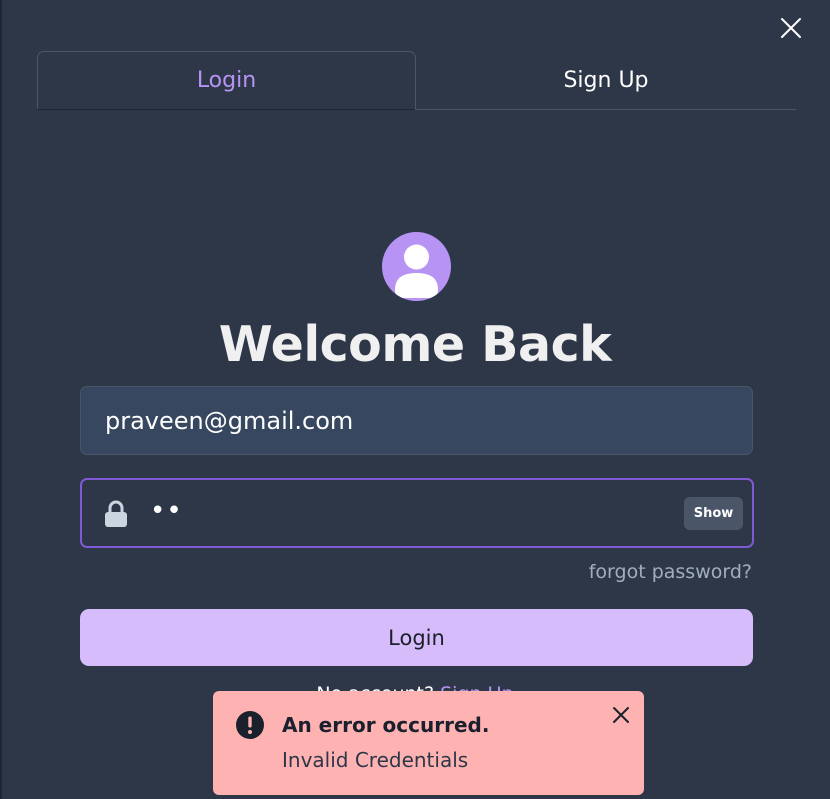 This screenshot has height=799, width=830. Describe the element at coordinates (229, 420) in the screenshot. I see `email-value: praveen@gmail.com` at that location.